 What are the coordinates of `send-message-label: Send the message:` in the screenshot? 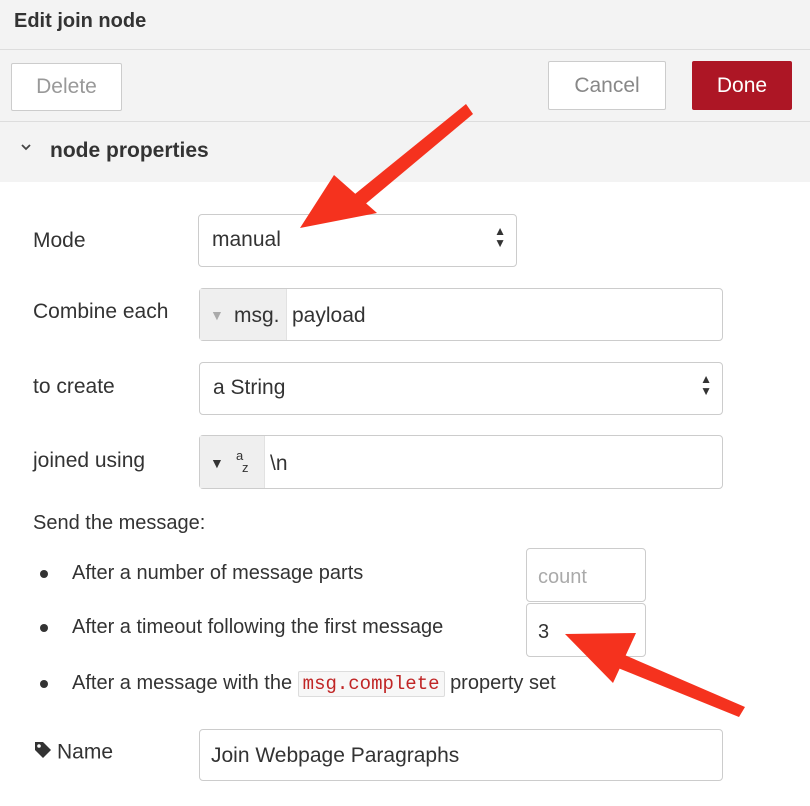 It's located at (119, 523).